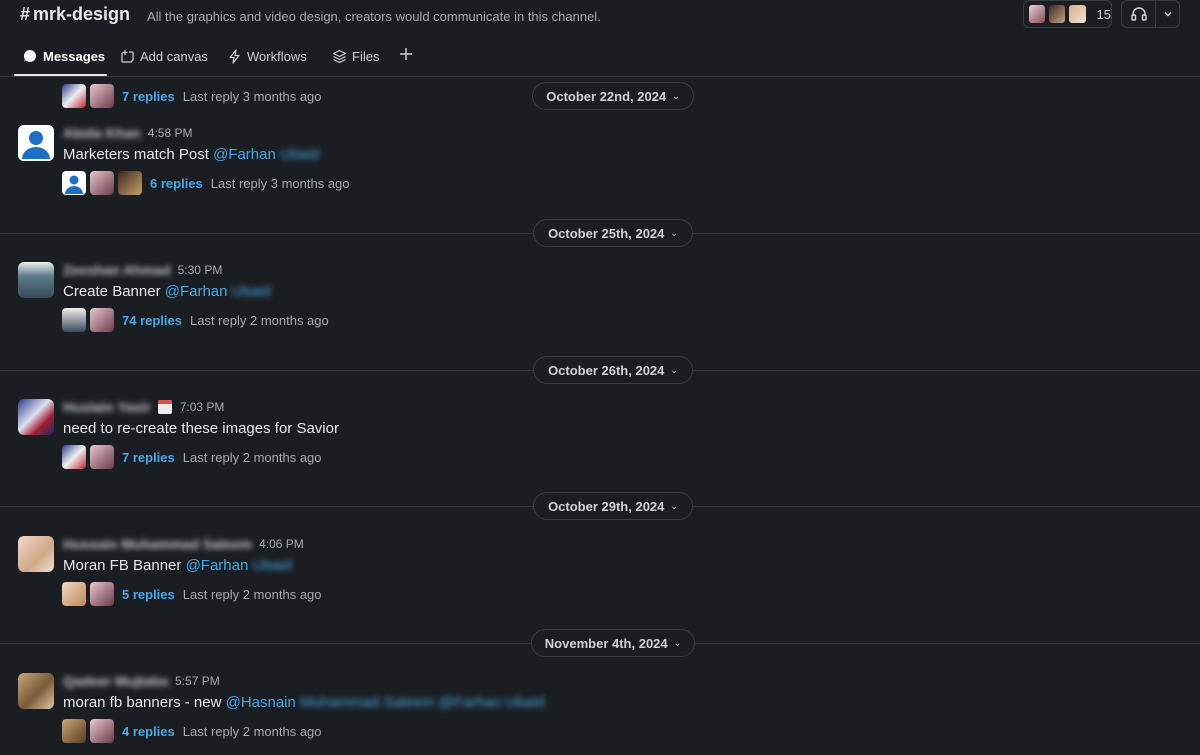  Describe the element at coordinates (148, 731) in the screenshot. I see `reply-count-link: 4 replies` at that location.